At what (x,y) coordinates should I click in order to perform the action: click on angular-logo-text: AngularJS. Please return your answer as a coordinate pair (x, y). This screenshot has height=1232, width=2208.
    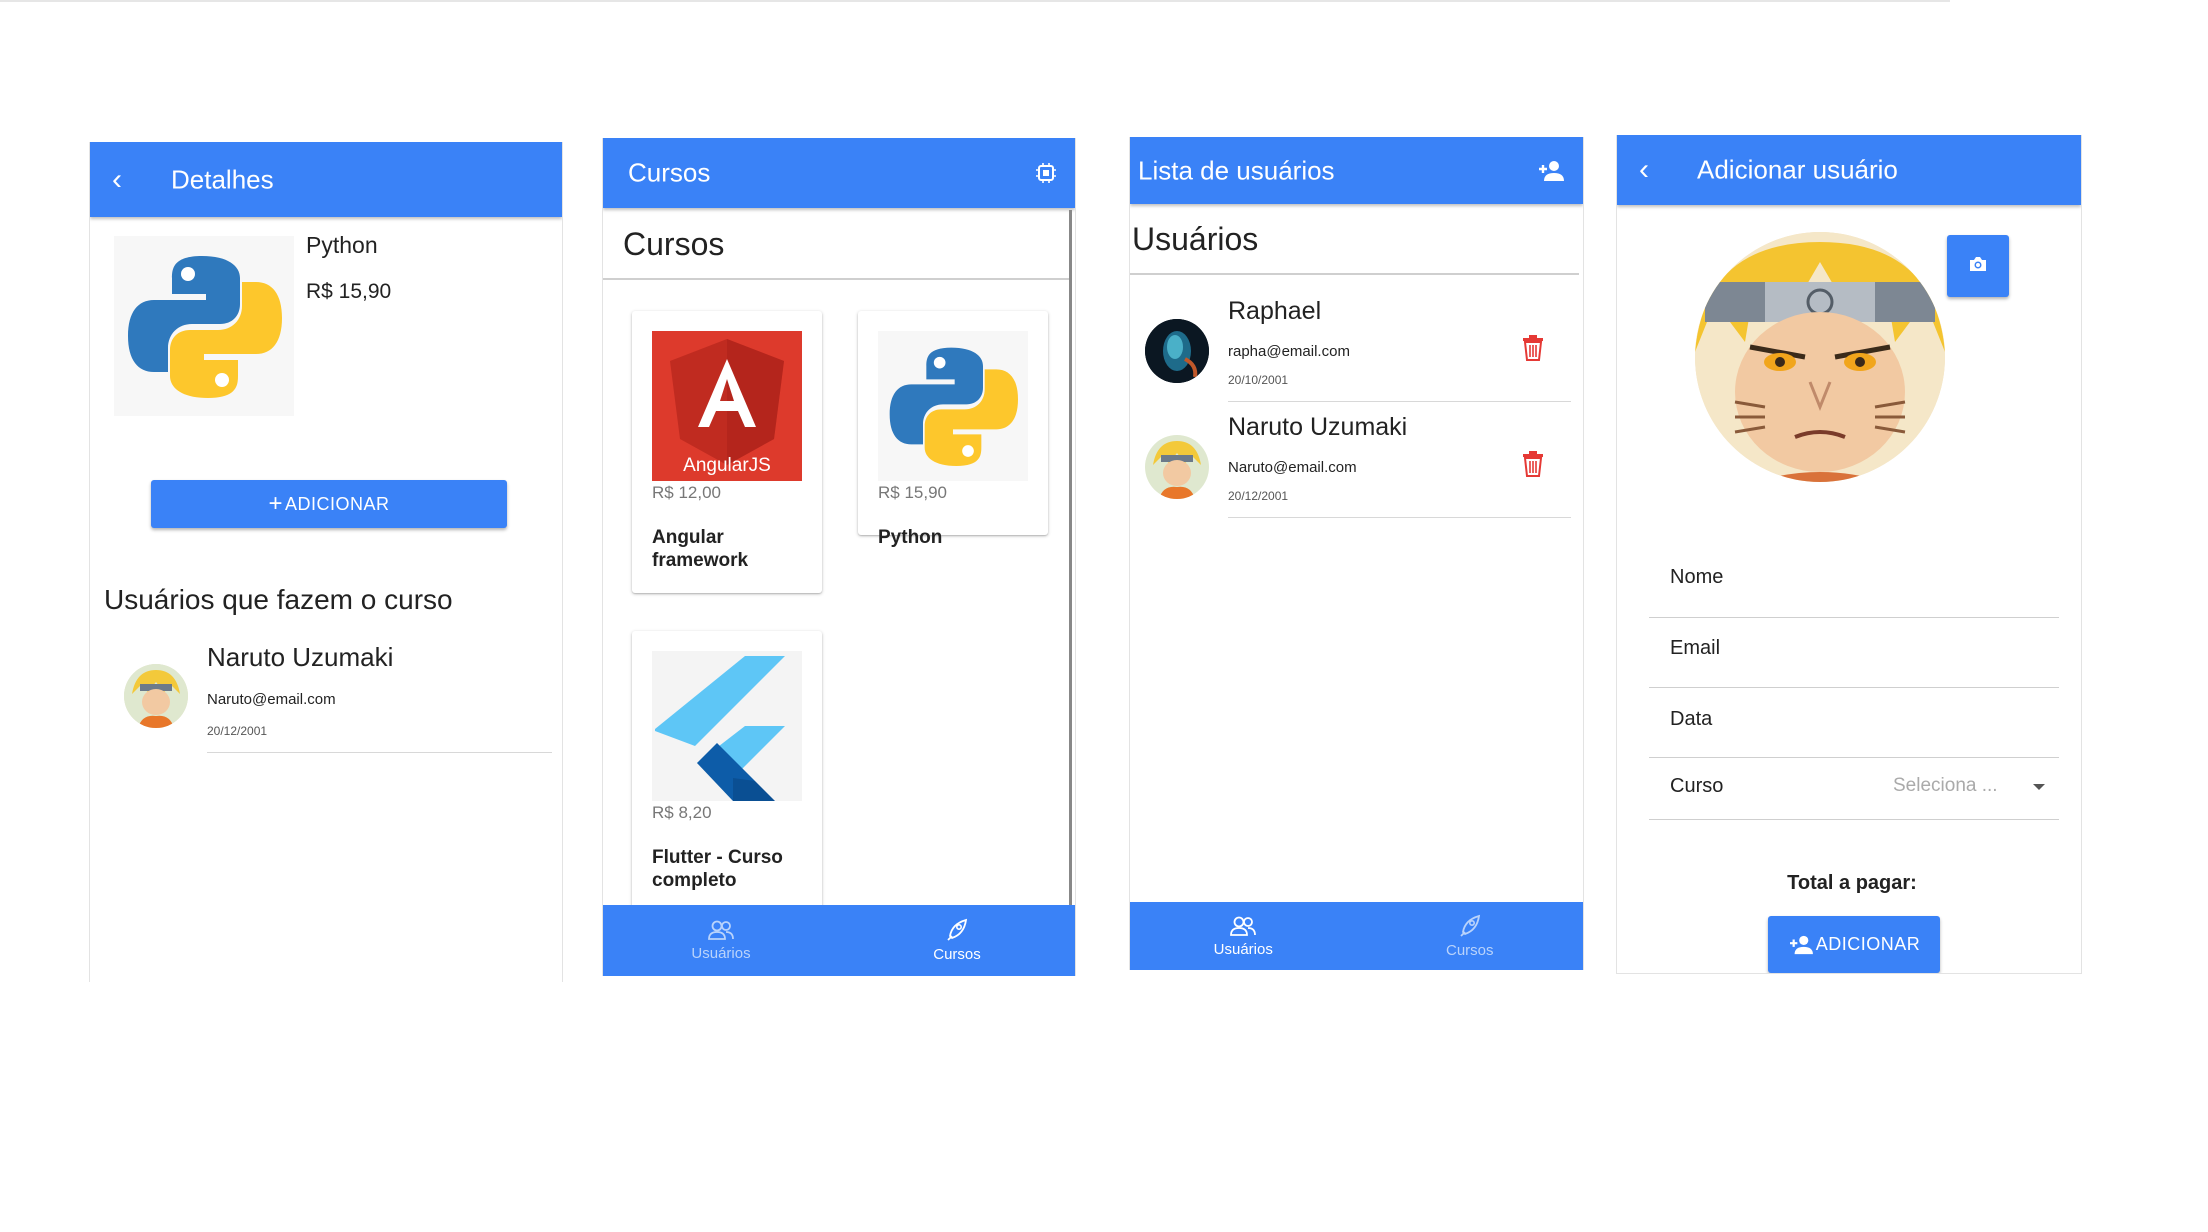
    Looking at the image, I should click on (727, 465).